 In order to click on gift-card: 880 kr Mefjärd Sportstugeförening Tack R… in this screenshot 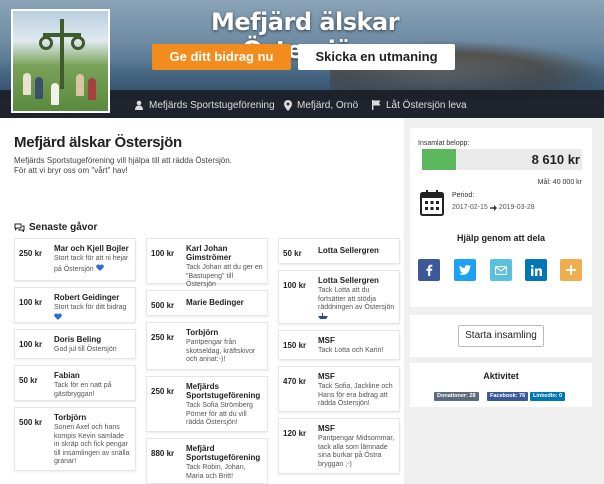, I will do `click(207, 461)`.